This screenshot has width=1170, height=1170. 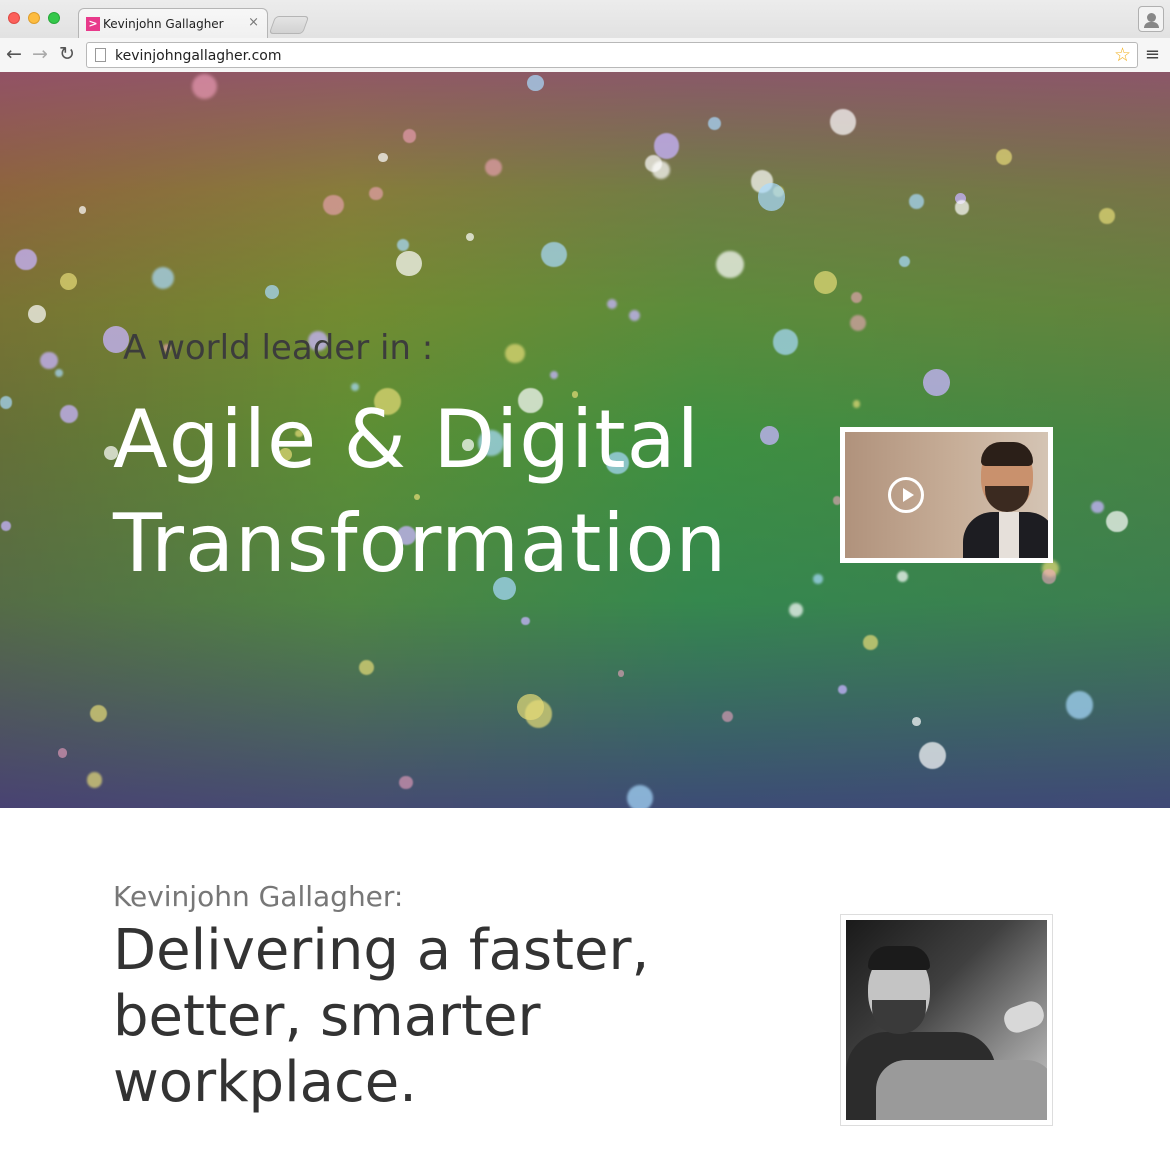 What do you see at coordinates (420, 543) in the screenshot?
I see `hero-headline-line-2: Transformation` at bounding box center [420, 543].